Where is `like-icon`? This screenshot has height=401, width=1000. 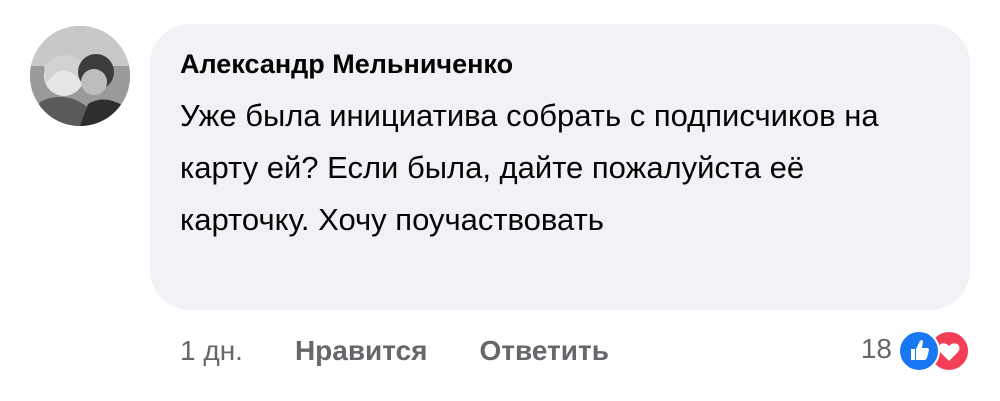 like-icon is located at coordinates (919, 351).